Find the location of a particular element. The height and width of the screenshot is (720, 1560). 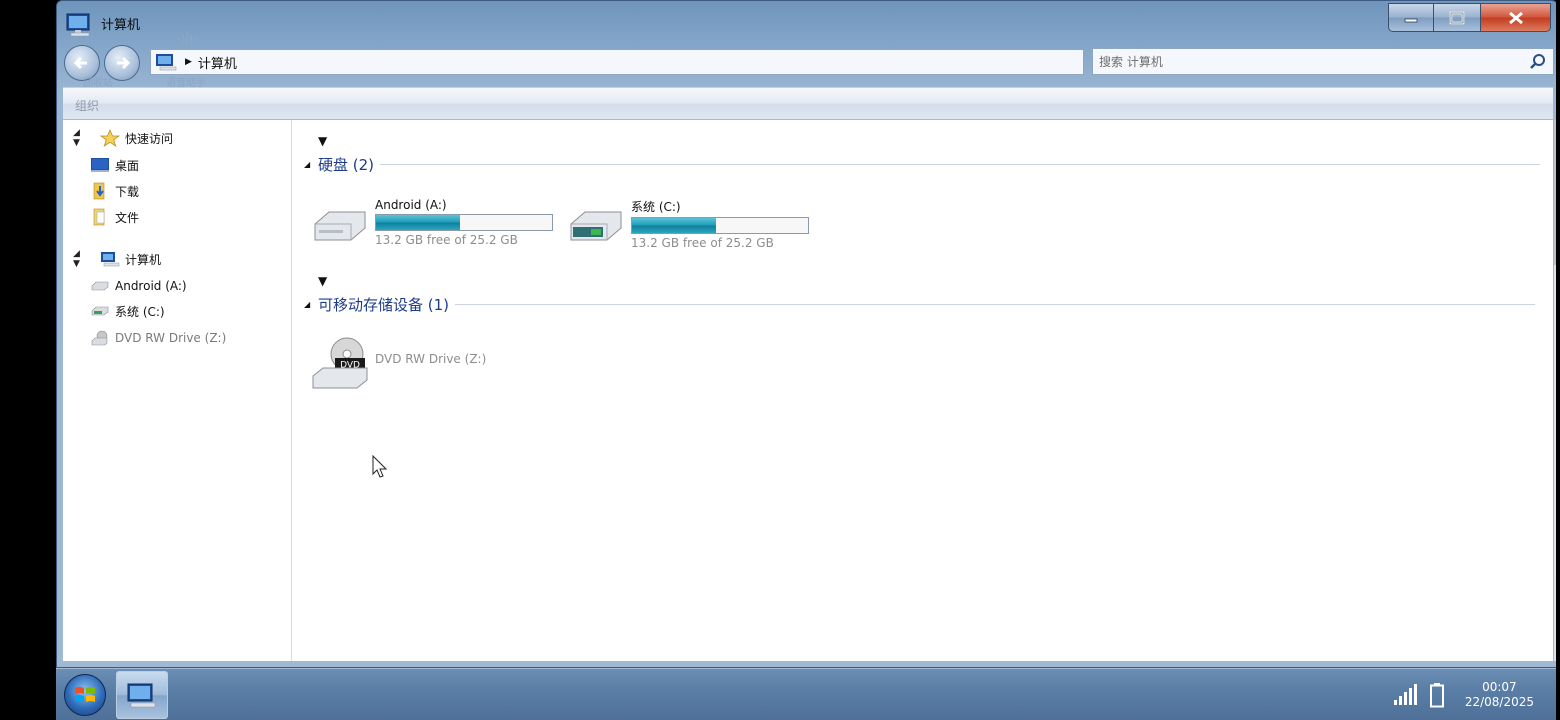

restore-icon is located at coordinates (1457, 17).